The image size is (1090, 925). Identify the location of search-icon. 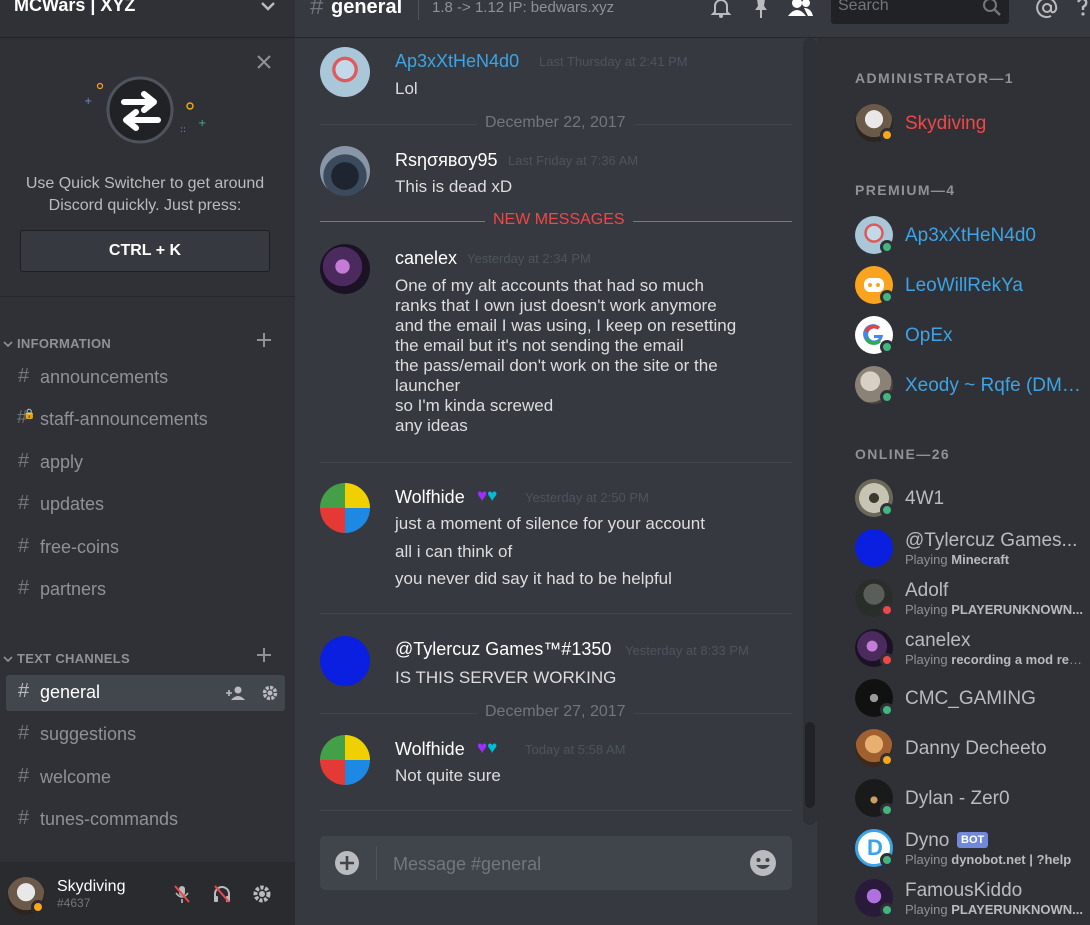
(992, 8).